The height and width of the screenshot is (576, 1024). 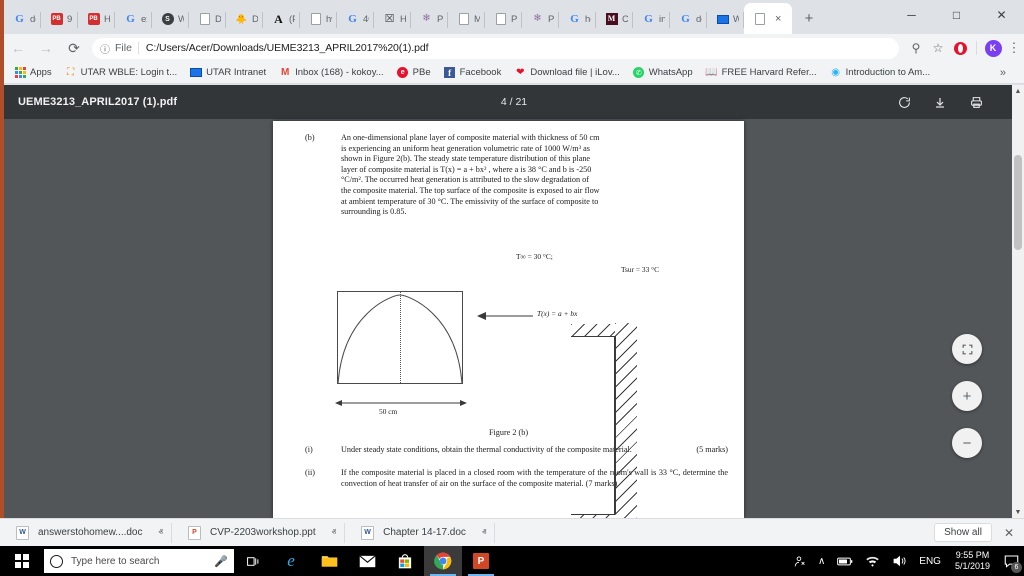 What do you see at coordinates (1003, 73) in the screenshot?
I see `bookmarks-overflow-icon: »` at bounding box center [1003, 73].